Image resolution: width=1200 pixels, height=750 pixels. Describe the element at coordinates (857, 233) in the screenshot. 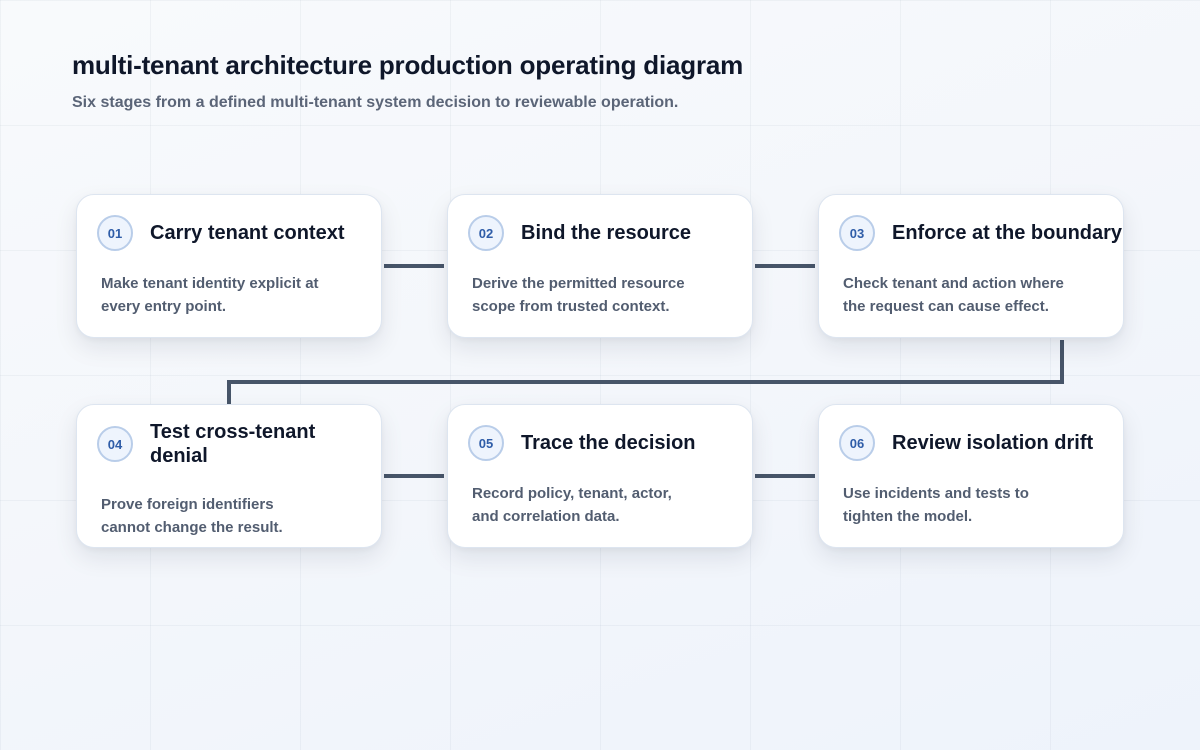

I see `stage-number-badge: 03` at that location.